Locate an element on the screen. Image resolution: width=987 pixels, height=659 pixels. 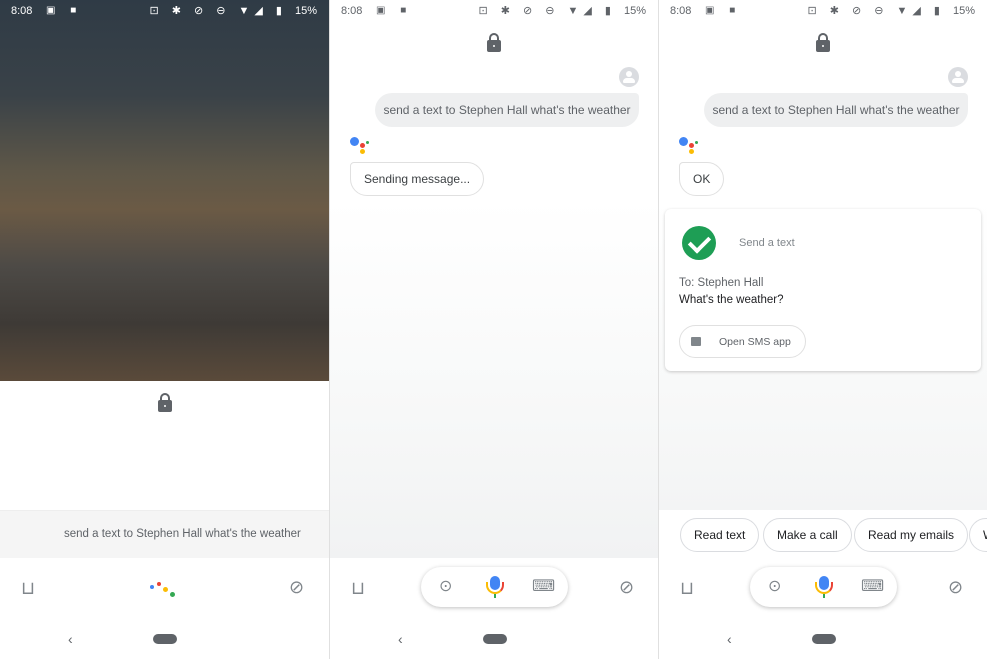
message-text: What's the weather? is located at coordinates (731, 300).